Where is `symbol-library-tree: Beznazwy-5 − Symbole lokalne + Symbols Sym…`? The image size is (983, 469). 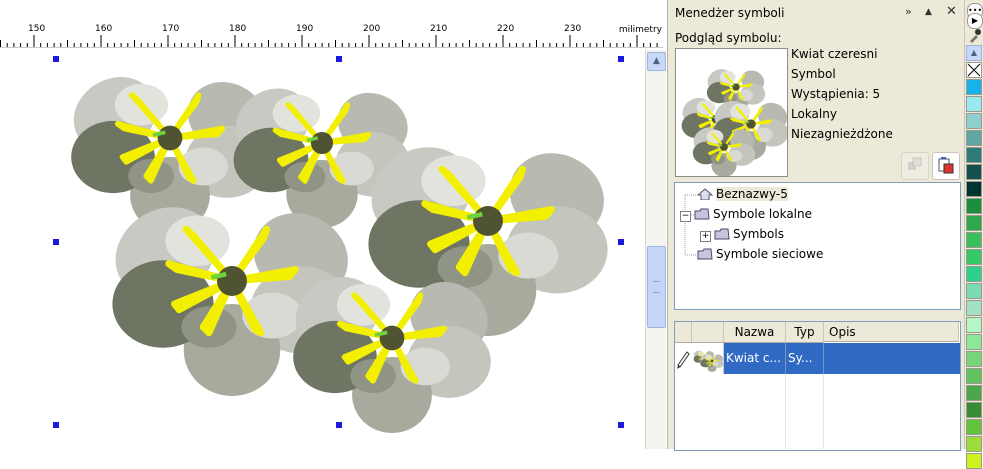
symbol-library-tree: Beznazwy-5 − Symbole lokalne + Symbols Sym… is located at coordinates (817, 246).